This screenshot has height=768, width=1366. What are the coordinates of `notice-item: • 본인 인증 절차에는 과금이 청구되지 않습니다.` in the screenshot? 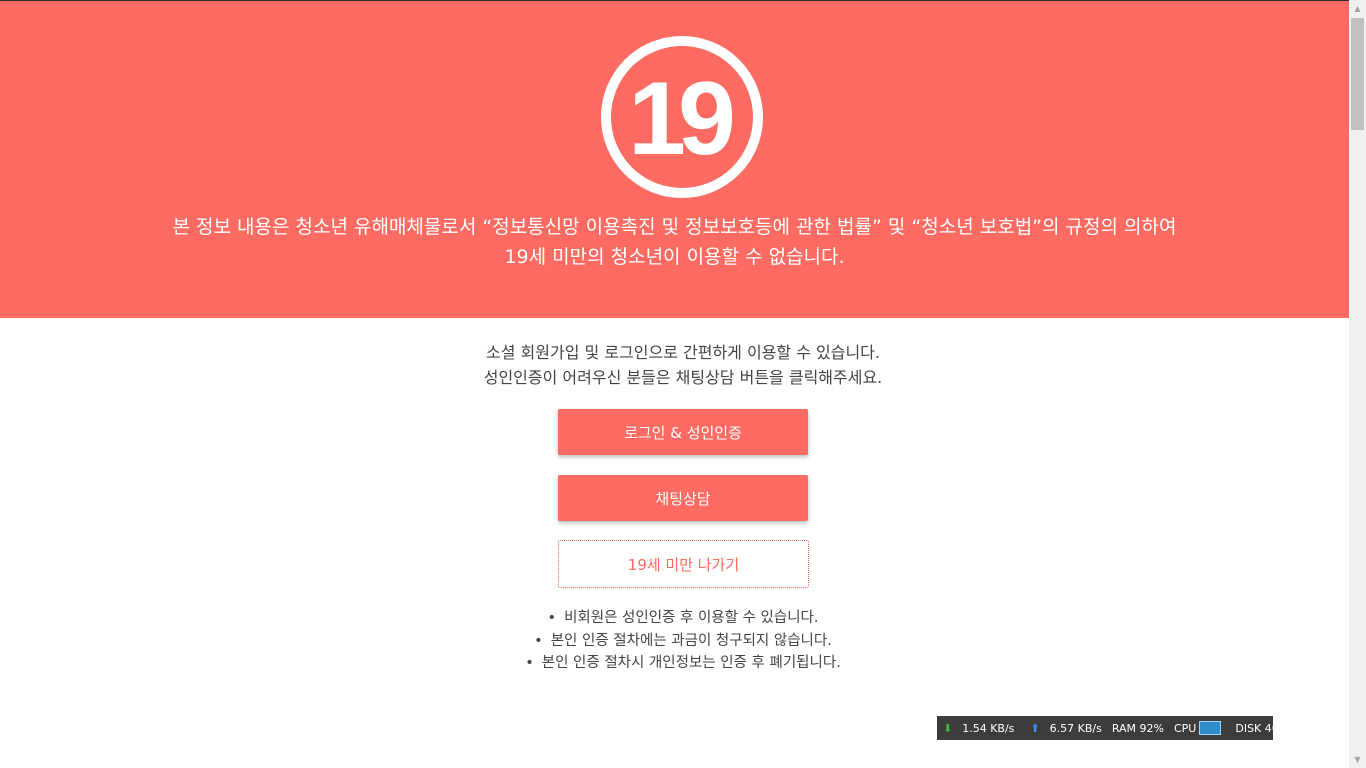 It's located at (683, 640).